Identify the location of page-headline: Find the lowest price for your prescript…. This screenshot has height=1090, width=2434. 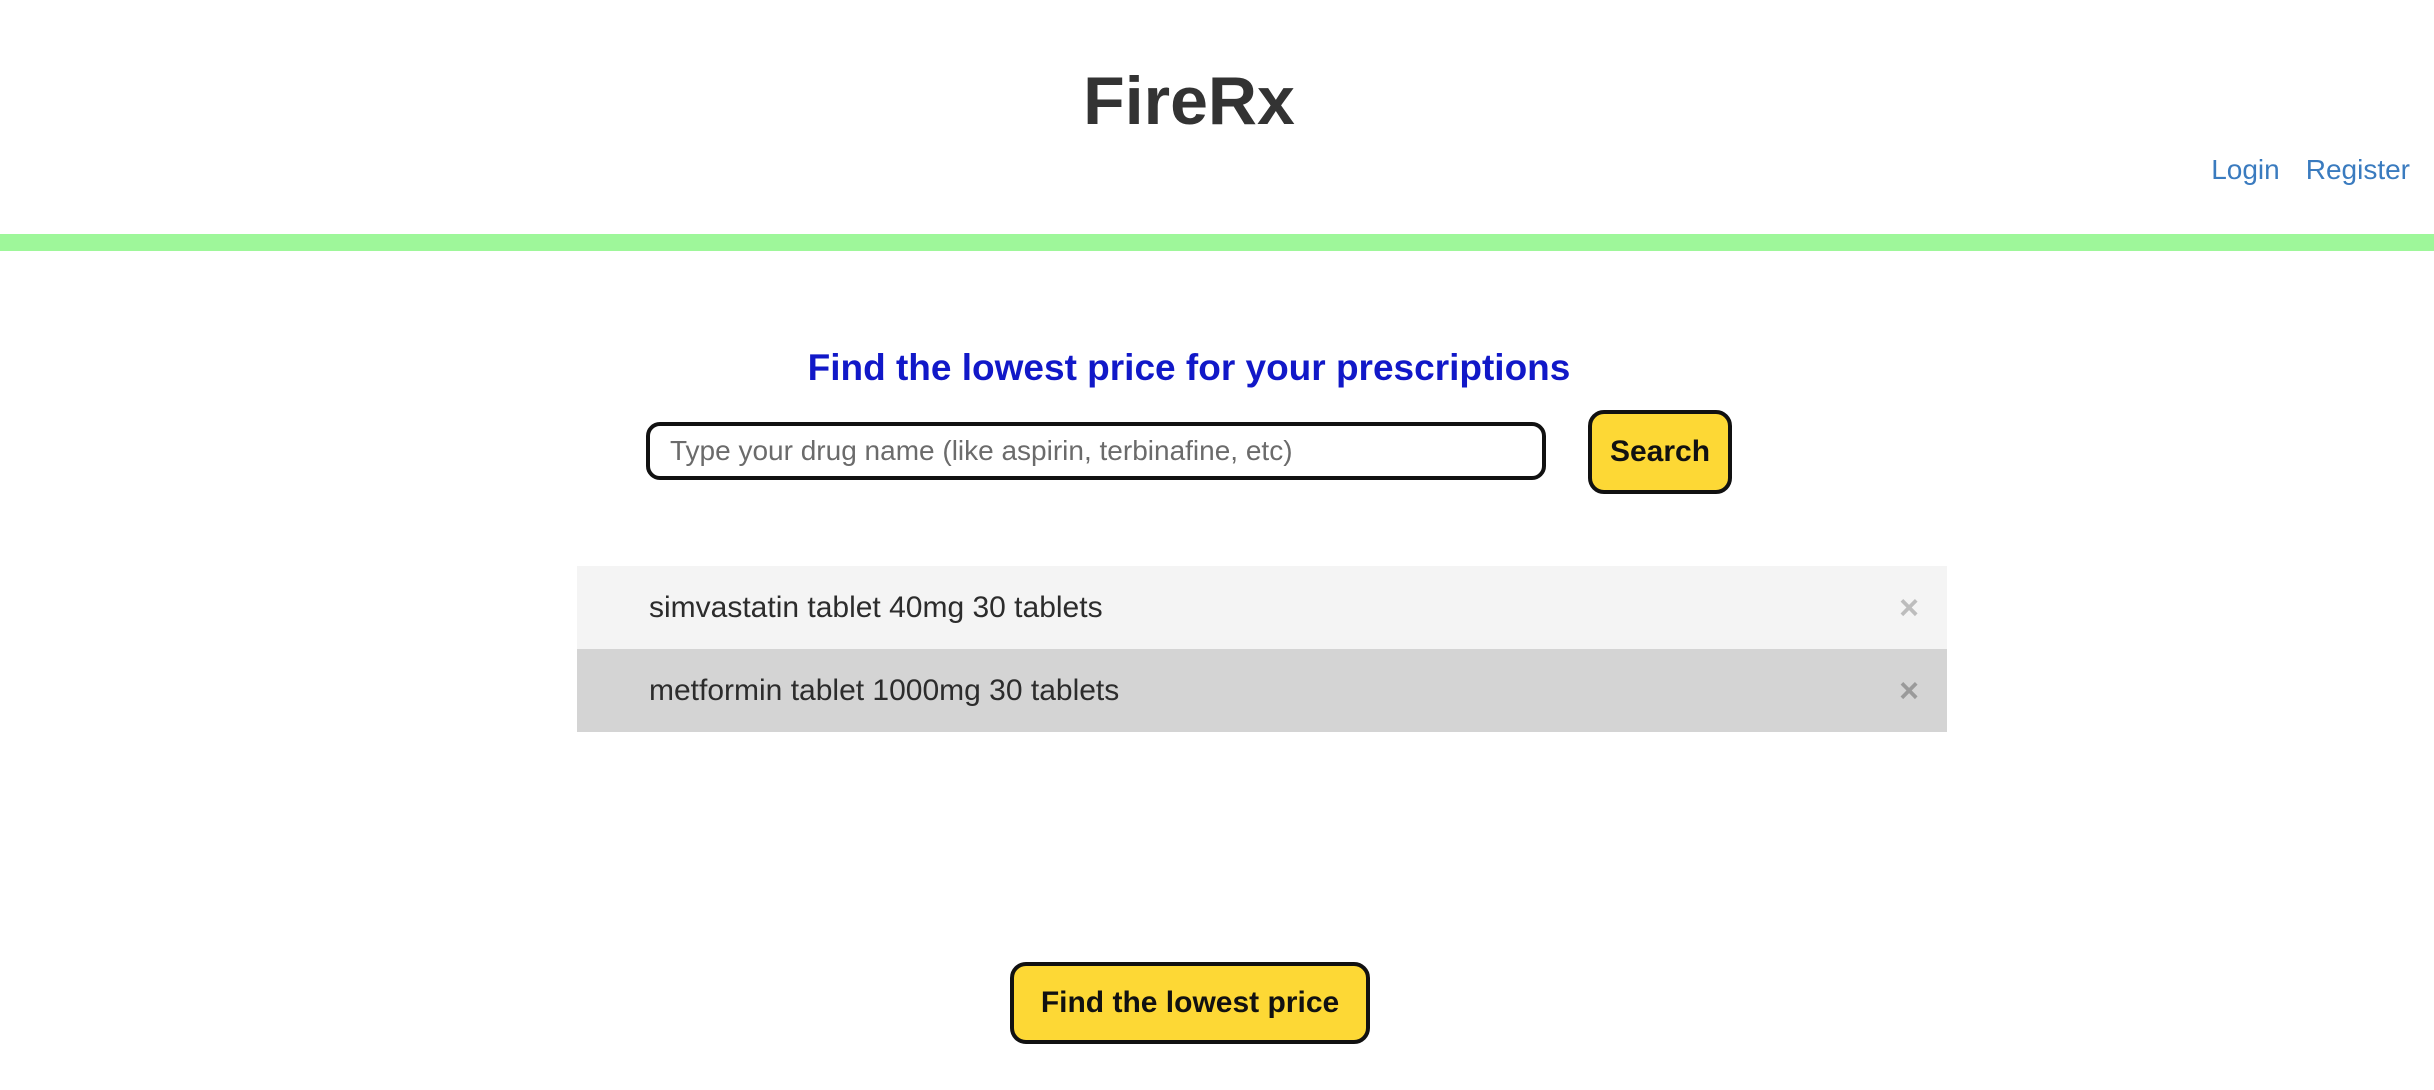
(1189, 367).